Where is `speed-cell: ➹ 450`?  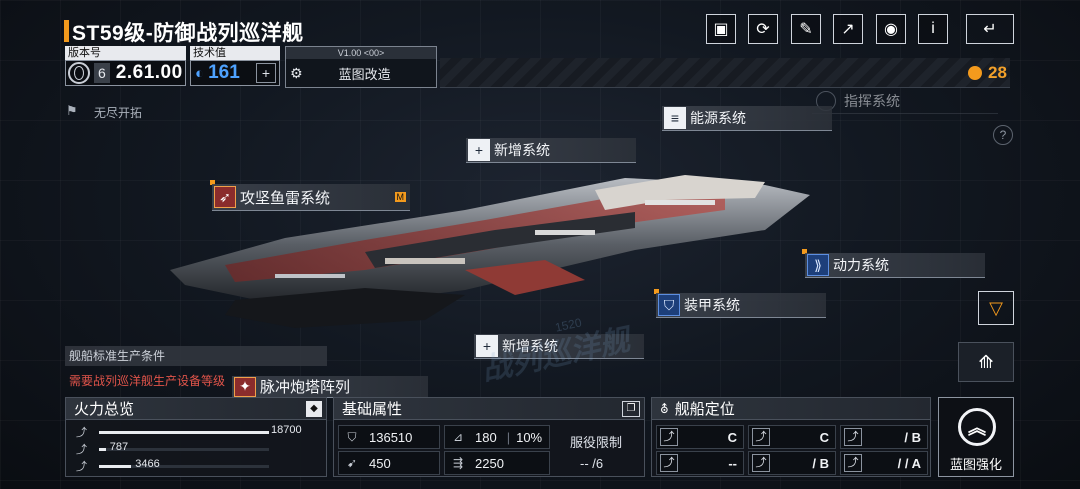 speed-cell: ➹ 450 is located at coordinates (389, 463).